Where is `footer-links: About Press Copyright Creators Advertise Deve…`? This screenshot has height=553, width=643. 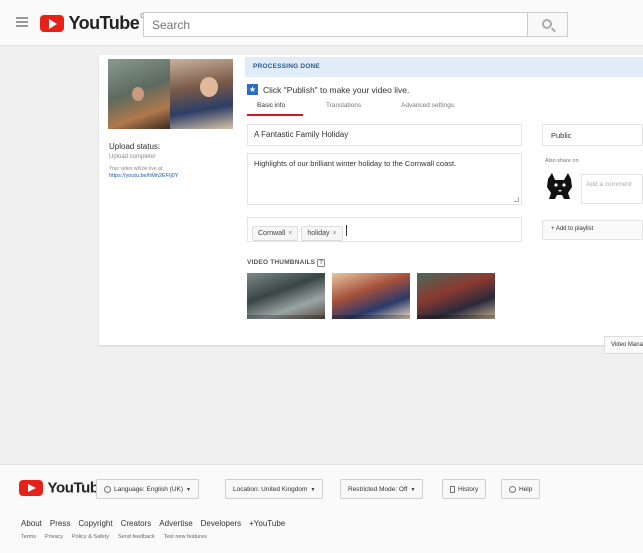
footer-links: About Press Copyright Creators Advertise Deve… is located at coordinates (157, 523).